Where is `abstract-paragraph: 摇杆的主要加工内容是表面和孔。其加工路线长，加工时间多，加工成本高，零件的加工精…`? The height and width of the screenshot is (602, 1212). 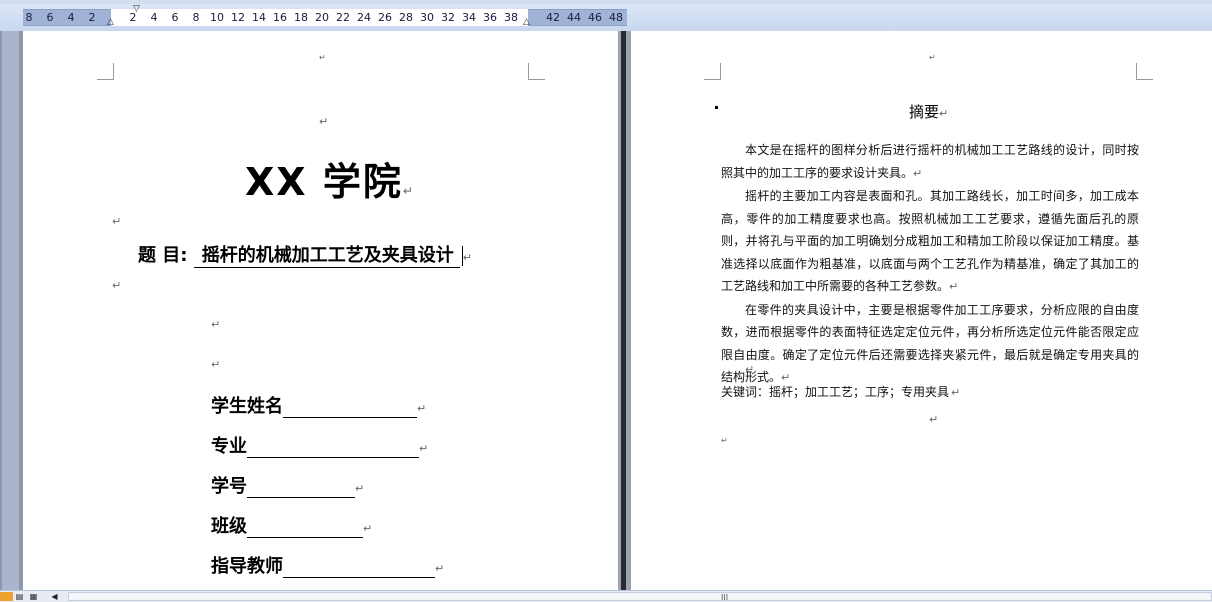
abstract-paragraph: 摇杆的主要加工内容是表面和孔。其加工路线长，加工时间多，加工成本高，零件的加工精… is located at coordinates (930, 241).